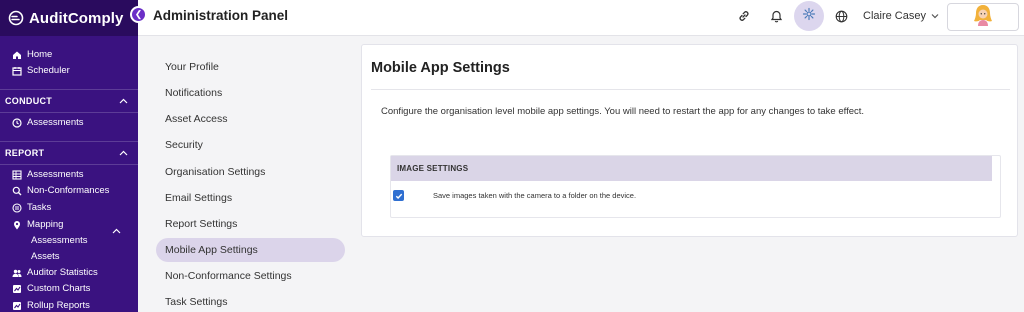 This screenshot has width=1024, height=312. What do you see at coordinates (221, 15) in the screenshot?
I see `page-title: Administration Panel` at bounding box center [221, 15].